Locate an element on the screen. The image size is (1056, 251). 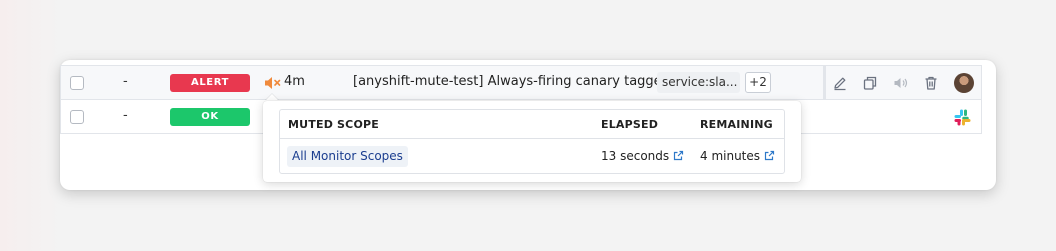
header-elapsed: ELAPSED is located at coordinates (630, 124).